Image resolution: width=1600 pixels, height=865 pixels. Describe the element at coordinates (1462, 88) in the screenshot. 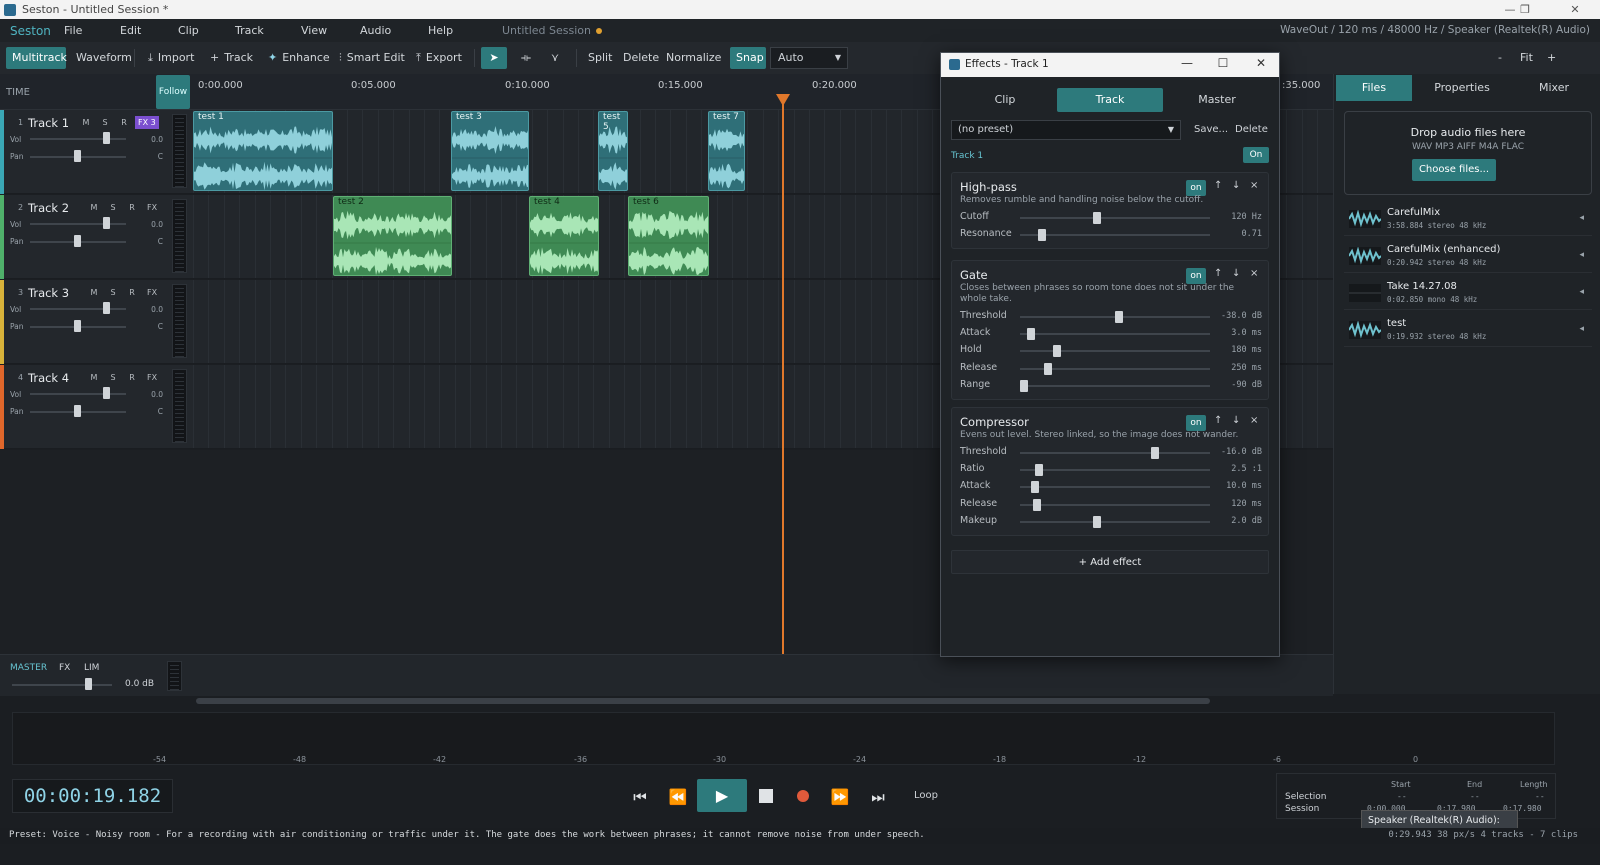

I see `tab-properties: Properties` at that location.